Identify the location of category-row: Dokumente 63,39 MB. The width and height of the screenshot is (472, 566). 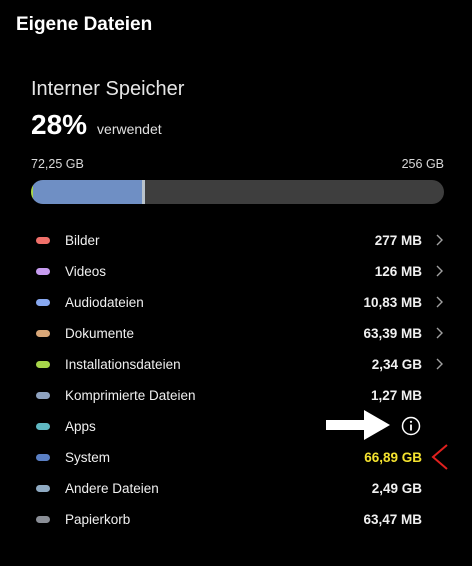
(236, 333).